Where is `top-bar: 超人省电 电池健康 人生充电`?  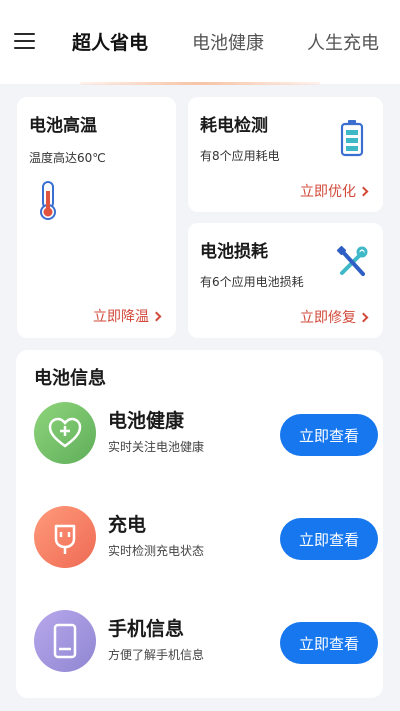 top-bar: 超人省电 电池健康 人生充电 is located at coordinates (200, 42).